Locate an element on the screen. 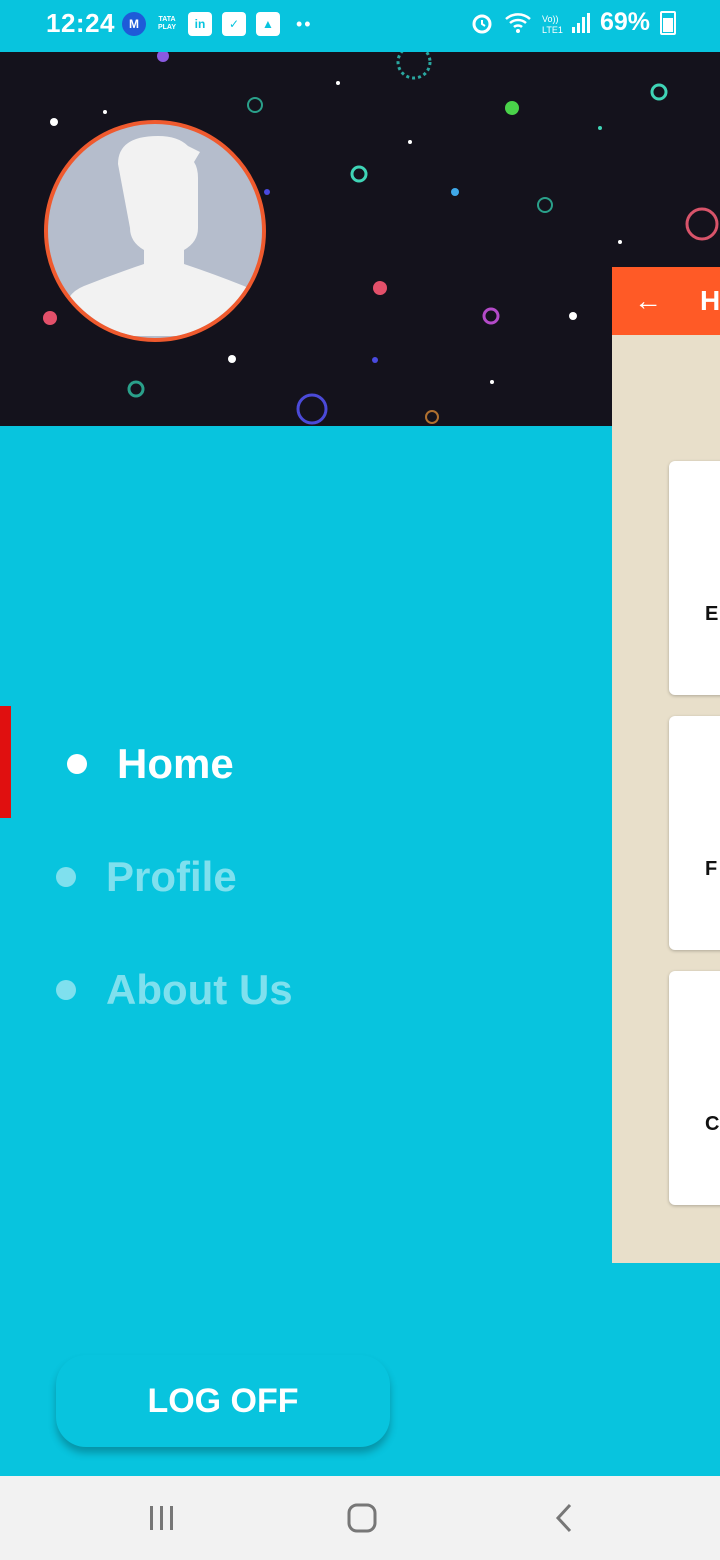  battery-icon is located at coordinates (668, 22).